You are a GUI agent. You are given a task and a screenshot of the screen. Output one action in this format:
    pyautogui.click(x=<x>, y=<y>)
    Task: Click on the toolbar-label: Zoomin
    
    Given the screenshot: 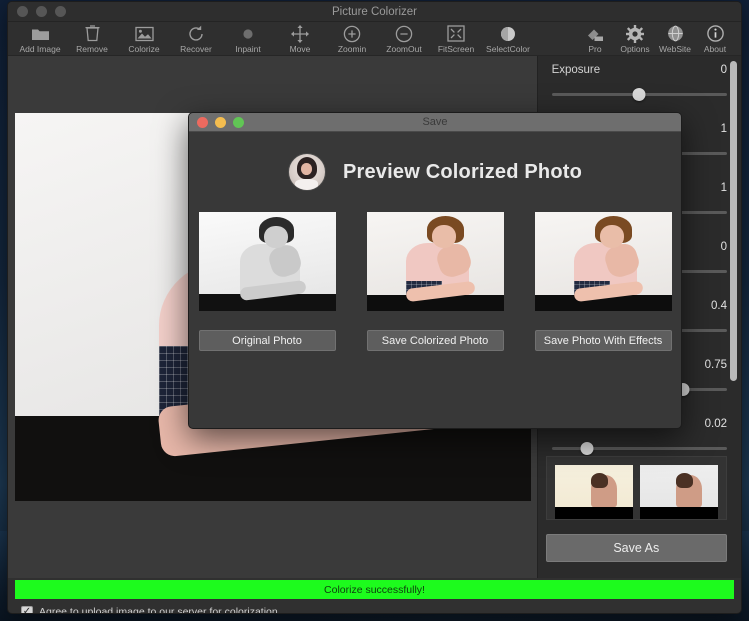 What is the action you would take?
    pyautogui.click(x=352, y=49)
    